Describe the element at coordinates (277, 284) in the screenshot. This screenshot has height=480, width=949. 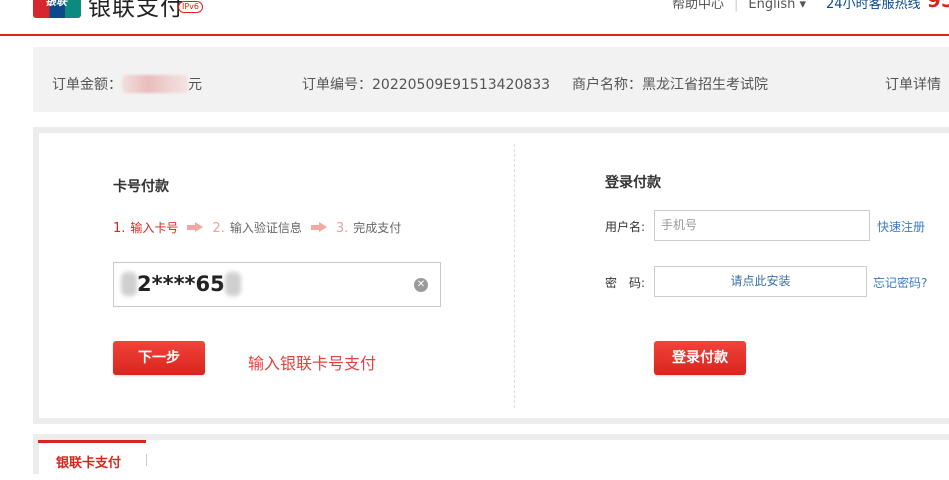
I see `card-number-input: 2****65 ✕` at that location.